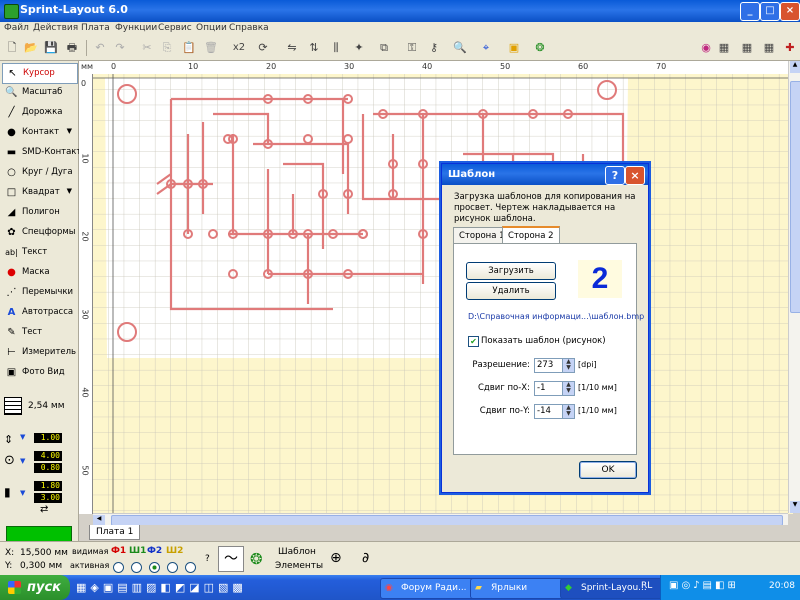 The width and height of the screenshot is (800, 600). Describe the element at coordinates (359, 48) in the screenshot. I see `snap-icon: ✦` at that location.